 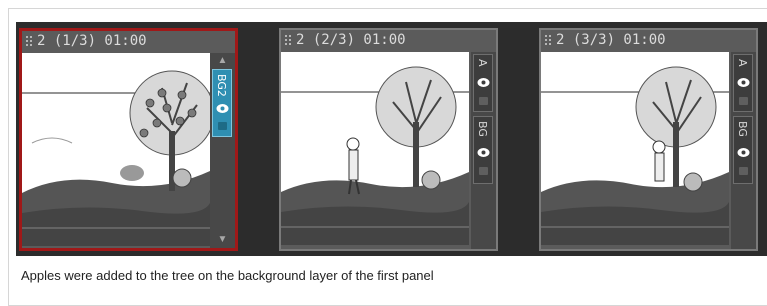 I want to click on panel-title: 2 (2/3) 01:00, so click(x=351, y=40).